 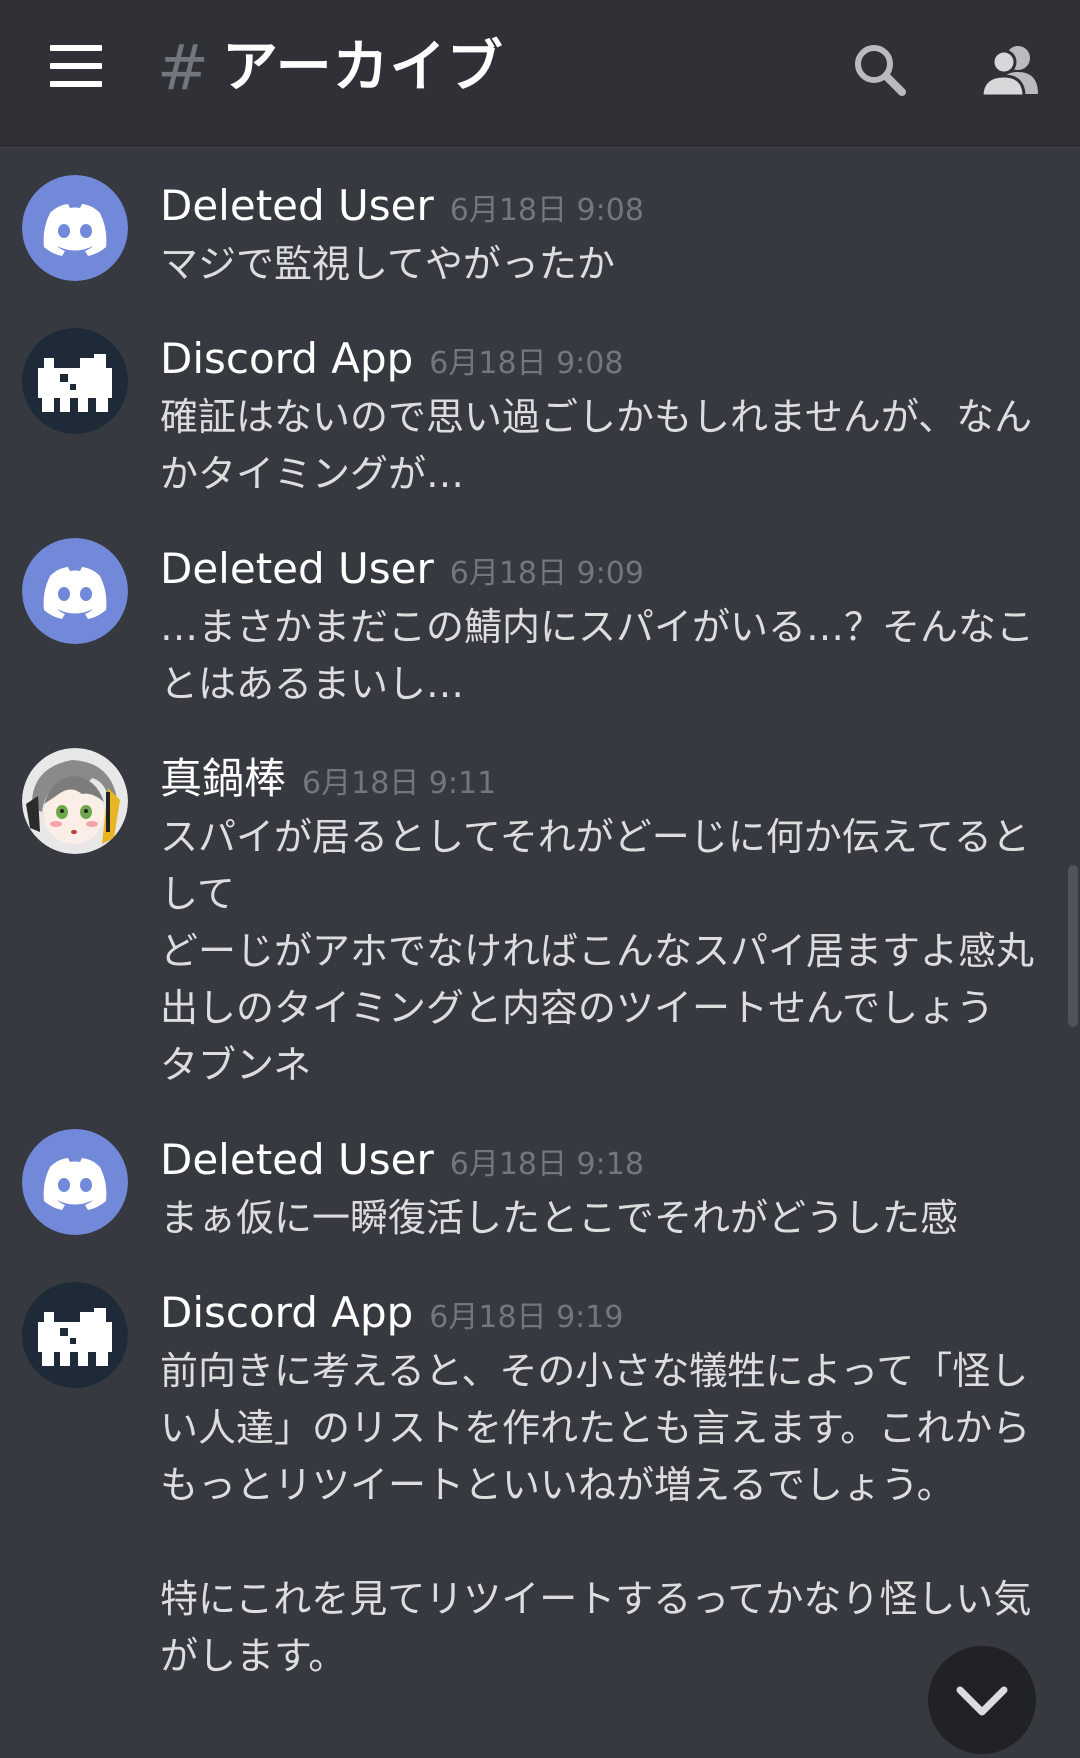 I want to click on search-icon, so click(x=880, y=70).